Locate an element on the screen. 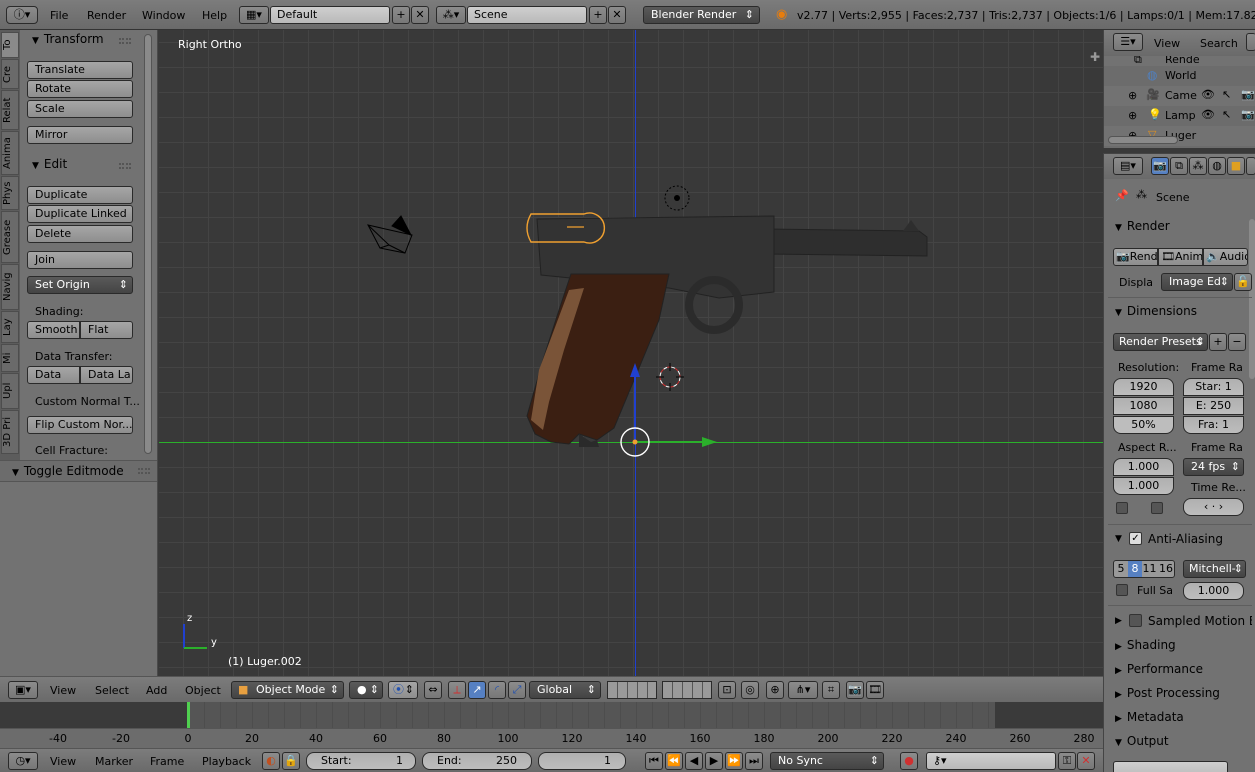  jump-key-back-icon: ⏪ is located at coordinates (674, 761).